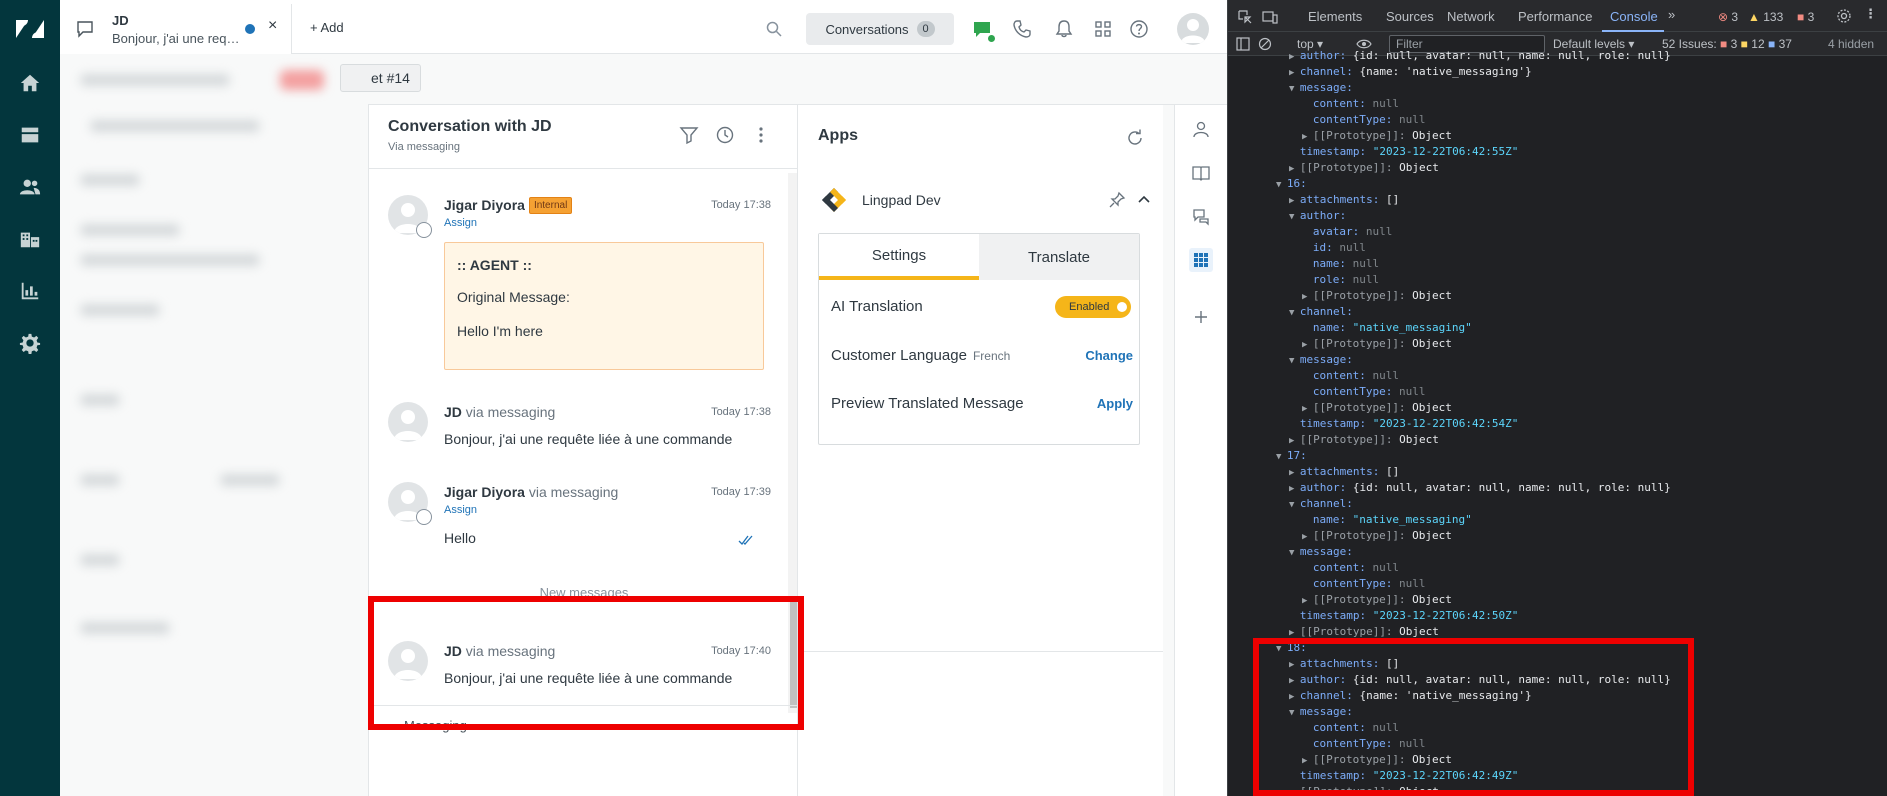  I want to click on inspect-icon, so click(1245, 17).